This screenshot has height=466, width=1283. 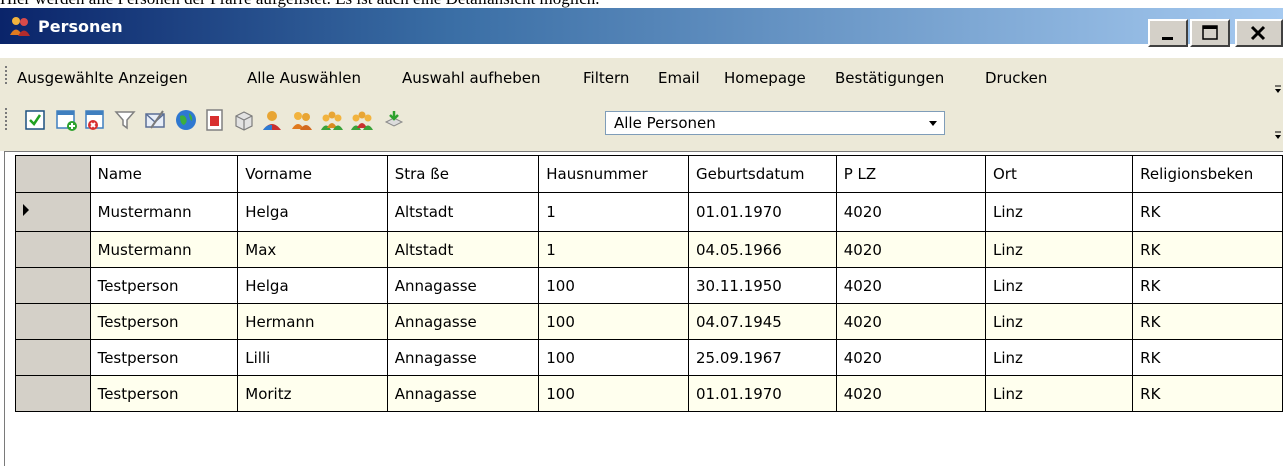 What do you see at coordinates (312, 357) in the screenshot?
I see `cell-vorname: Lilli` at bounding box center [312, 357].